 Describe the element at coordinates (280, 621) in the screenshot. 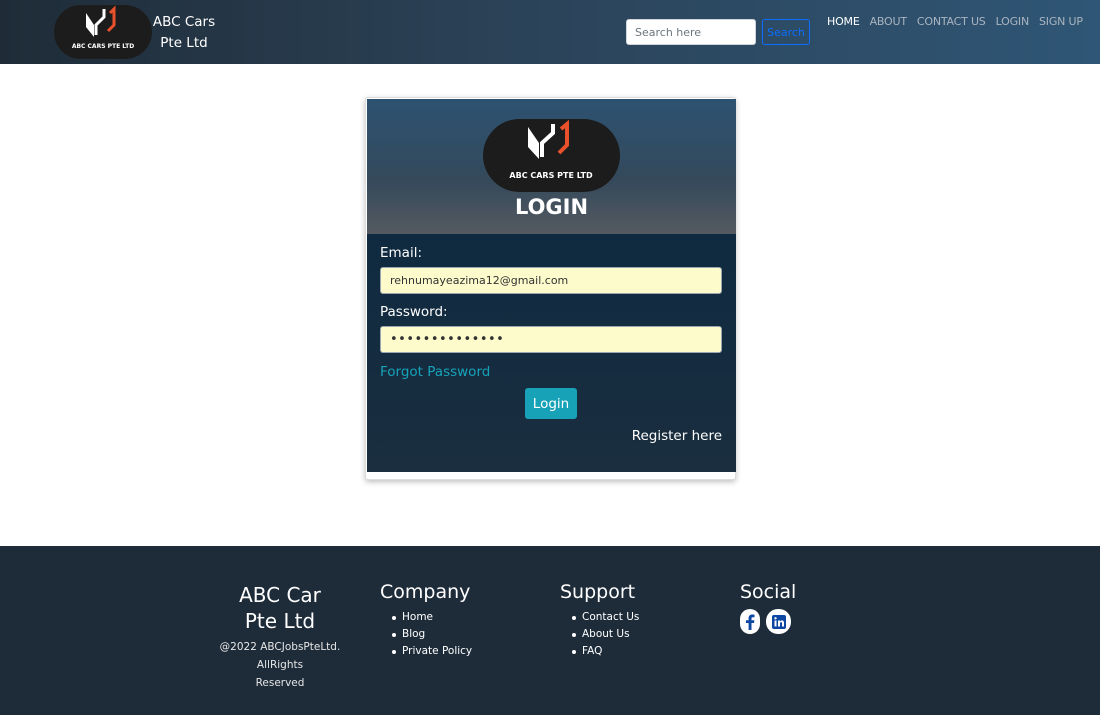

I see `footer-brand-line-2: Pte Ltd` at that location.